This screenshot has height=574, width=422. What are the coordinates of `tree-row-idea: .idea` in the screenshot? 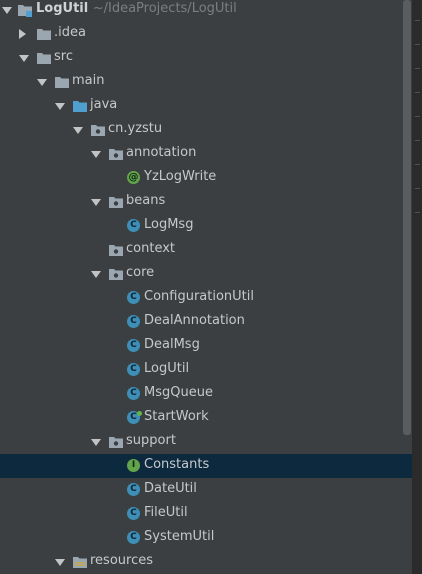 It's located at (206, 34).